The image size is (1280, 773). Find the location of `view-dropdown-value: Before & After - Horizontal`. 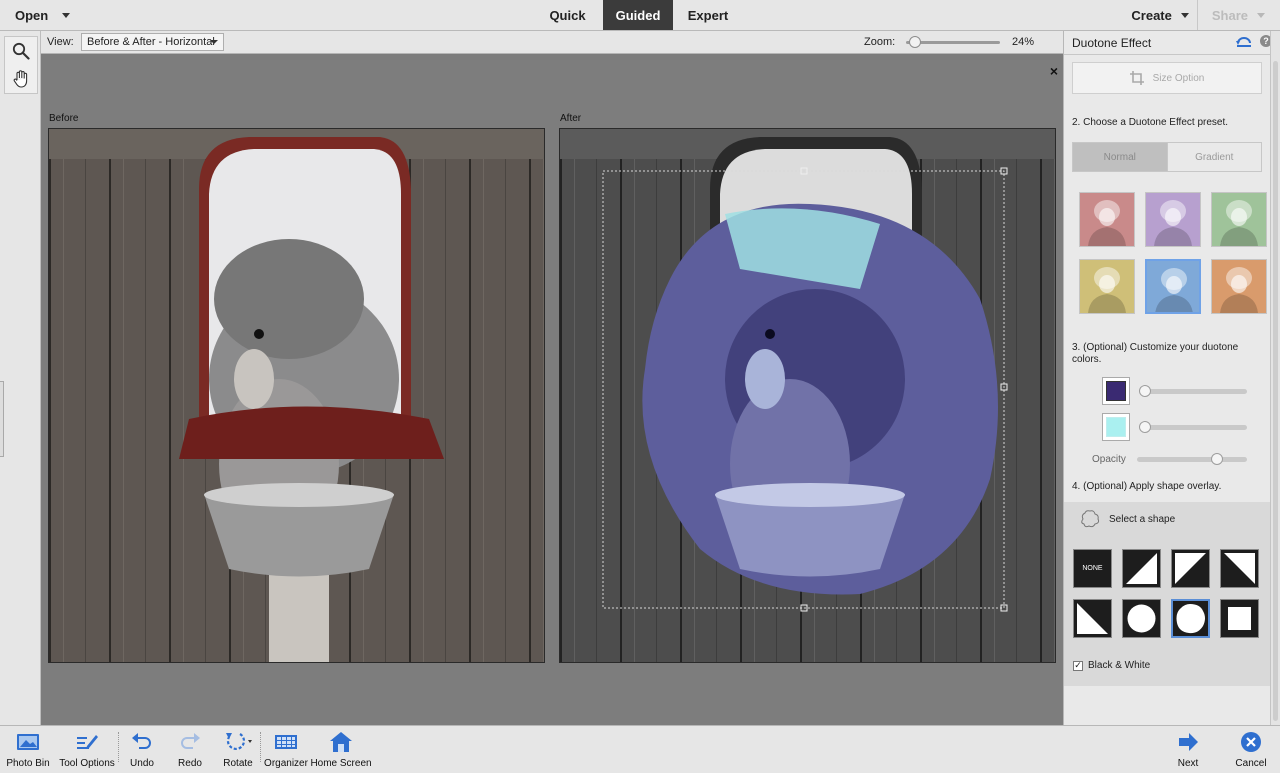

view-dropdown-value: Before & After - Horizontal is located at coordinates (151, 42).